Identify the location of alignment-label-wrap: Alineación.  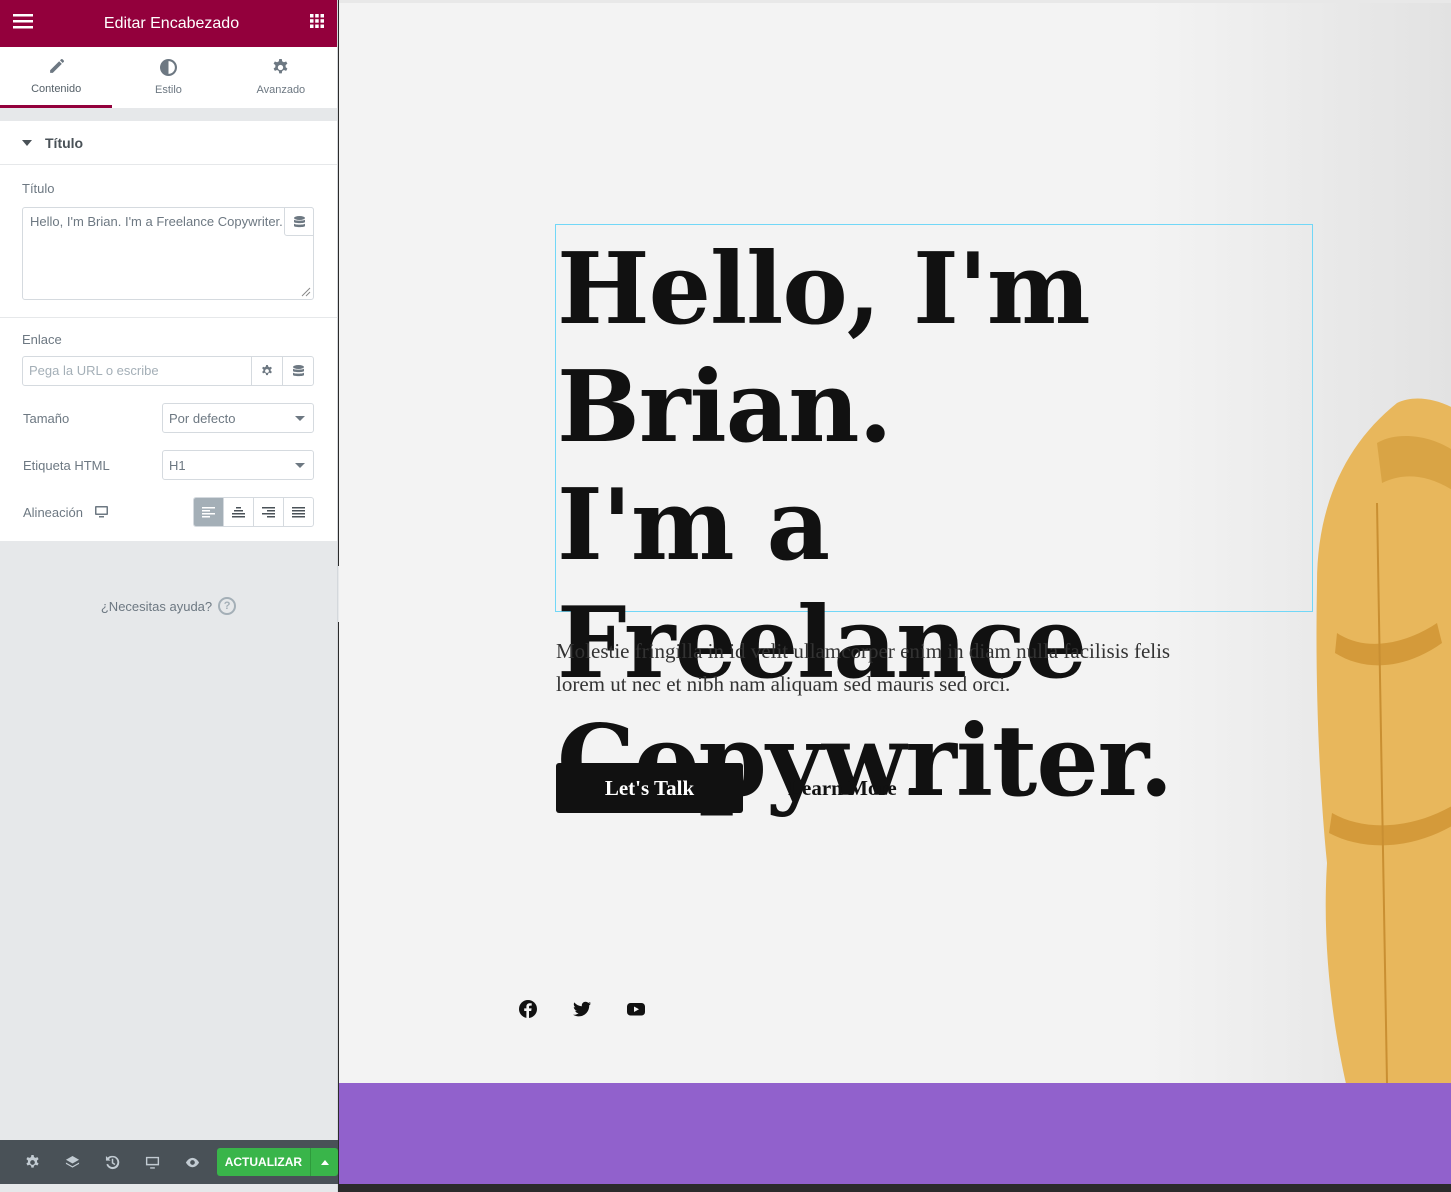
(65, 512).